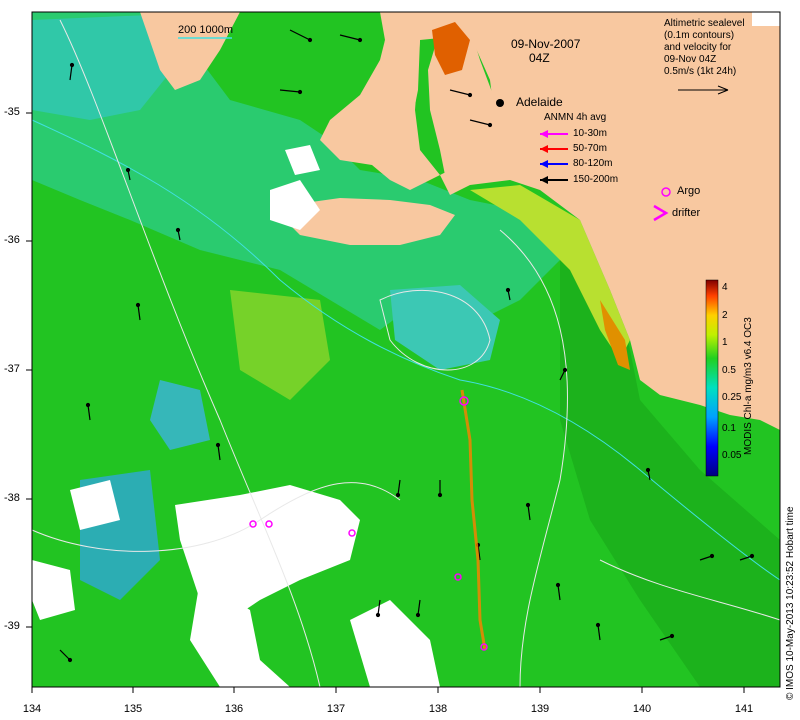  What do you see at coordinates (790, 603) in the screenshot?
I see `credit-text: © IMOS 10-May-2013 10:23:52 Hobart time` at bounding box center [790, 603].